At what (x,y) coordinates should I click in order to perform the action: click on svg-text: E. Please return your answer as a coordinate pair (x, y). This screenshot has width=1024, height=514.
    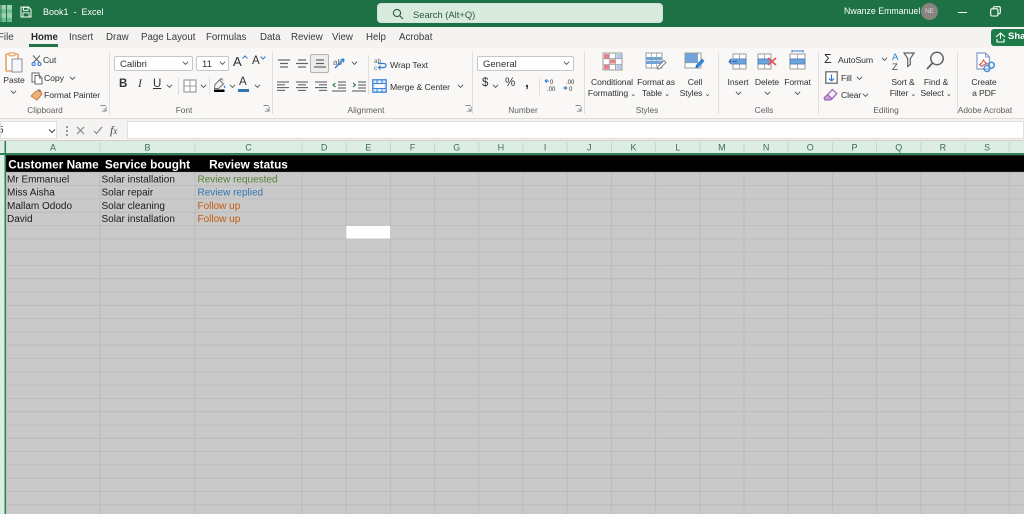
    Looking at the image, I should click on (368, 148).